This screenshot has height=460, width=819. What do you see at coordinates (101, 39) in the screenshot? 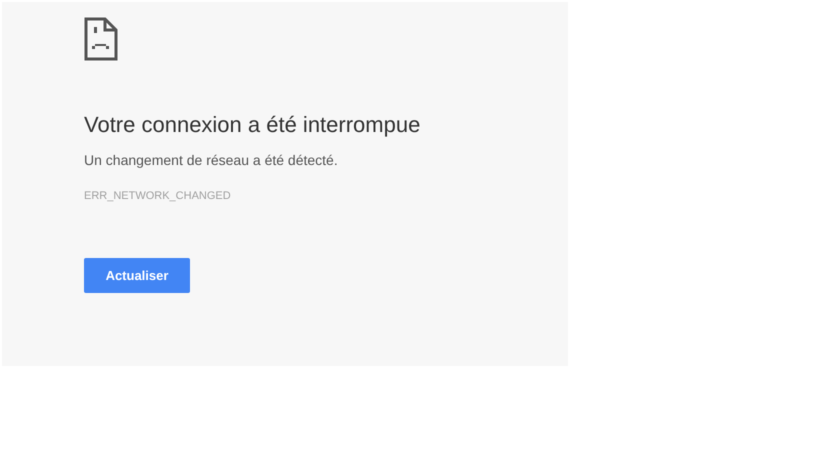
I see `sad-document-icon` at bounding box center [101, 39].